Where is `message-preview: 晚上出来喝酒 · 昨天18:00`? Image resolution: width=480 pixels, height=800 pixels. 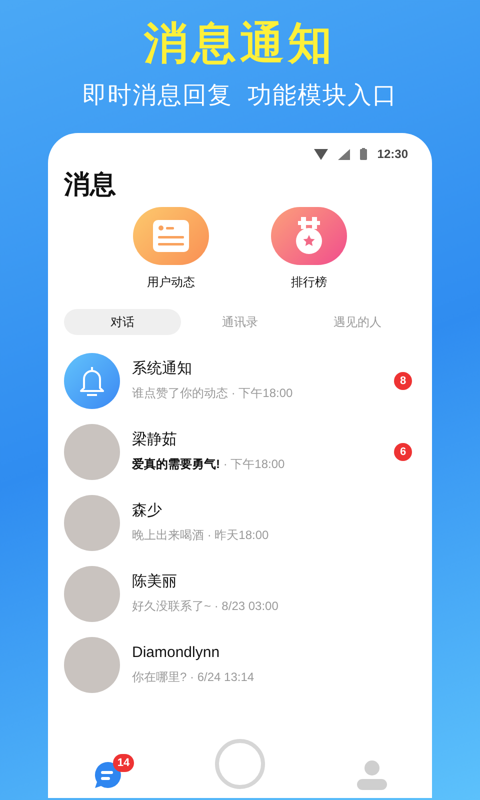
message-preview: 晚上出来喝酒 · 昨天18:00 is located at coordinates (201, 535).